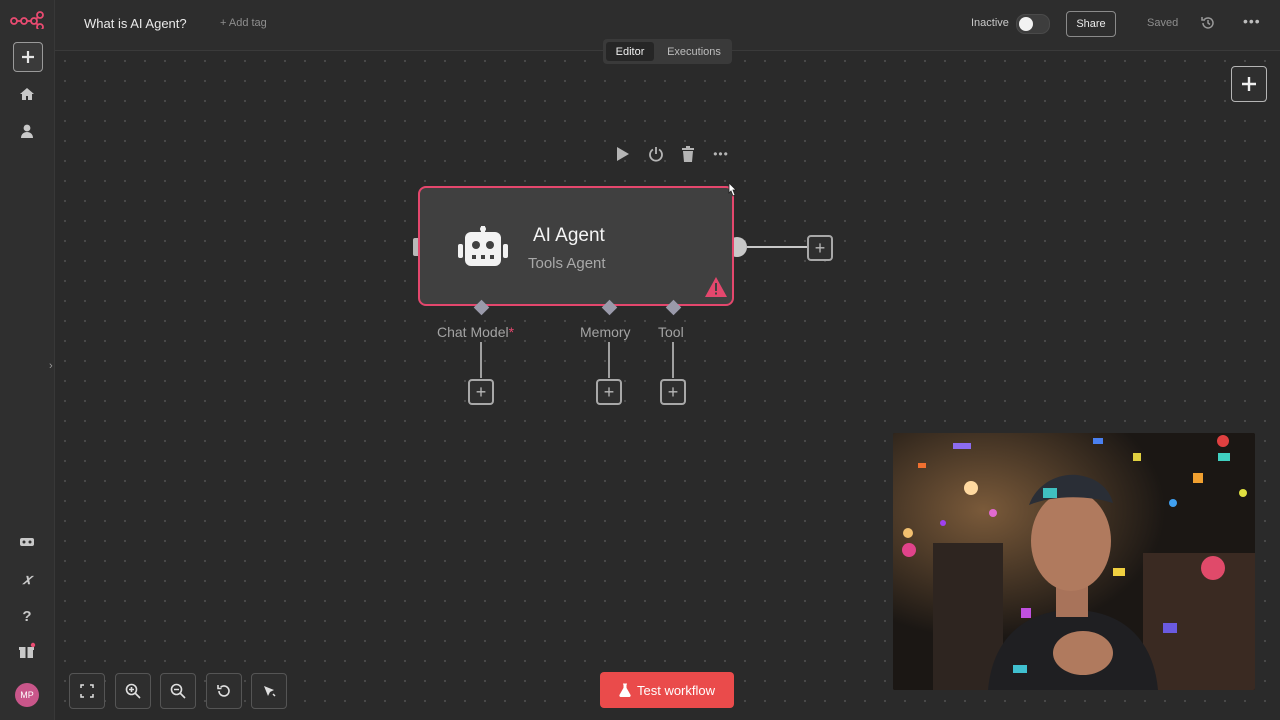 The width and height of the screenshot is (1280, 720). What do you see at coordinates (673, 360) in the screenshot?
I see `tool-connector-line` at bounding box center [673, 360].